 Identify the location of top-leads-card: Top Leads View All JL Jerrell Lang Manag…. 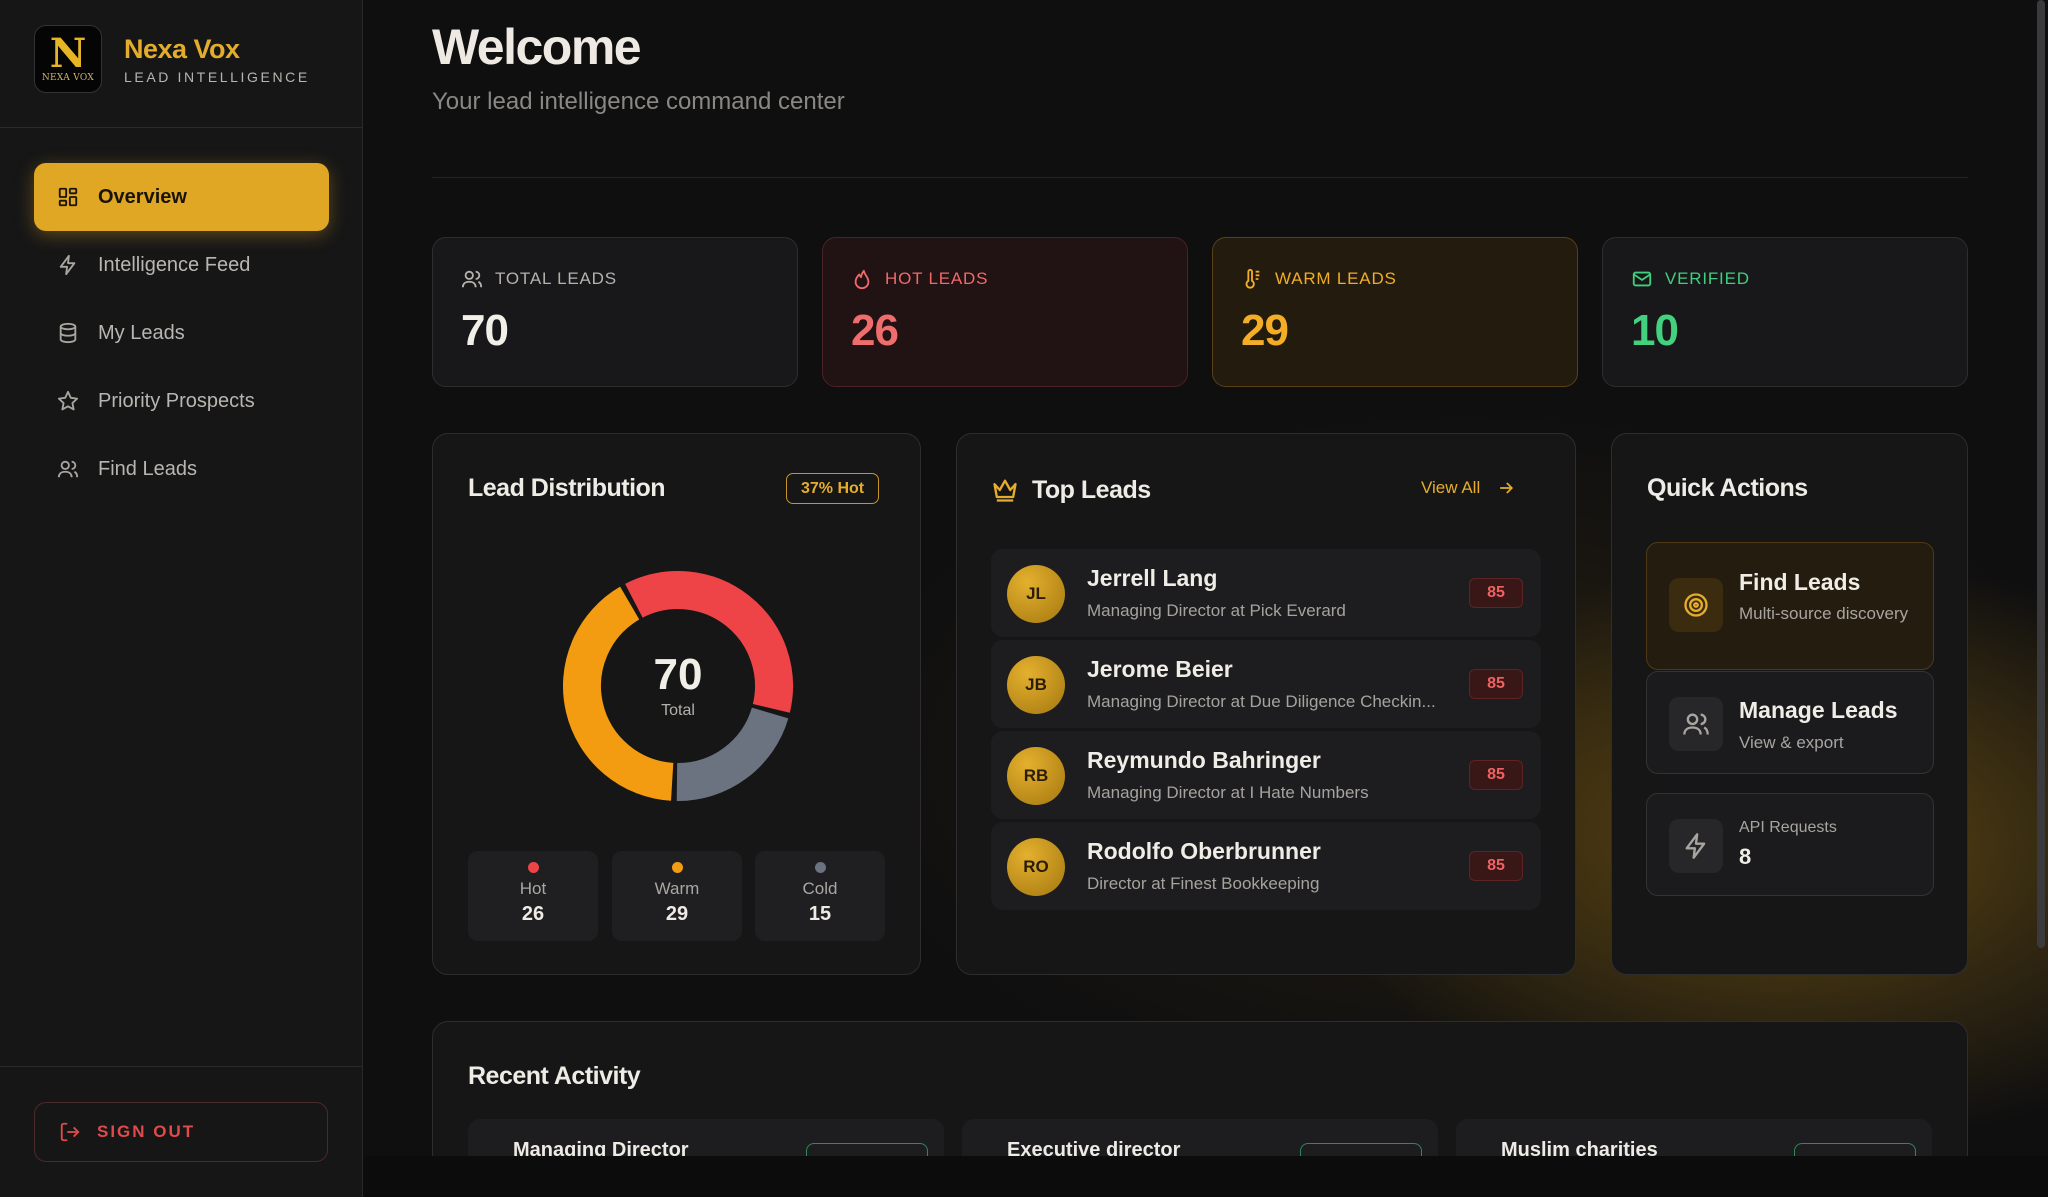
(1266, 704).